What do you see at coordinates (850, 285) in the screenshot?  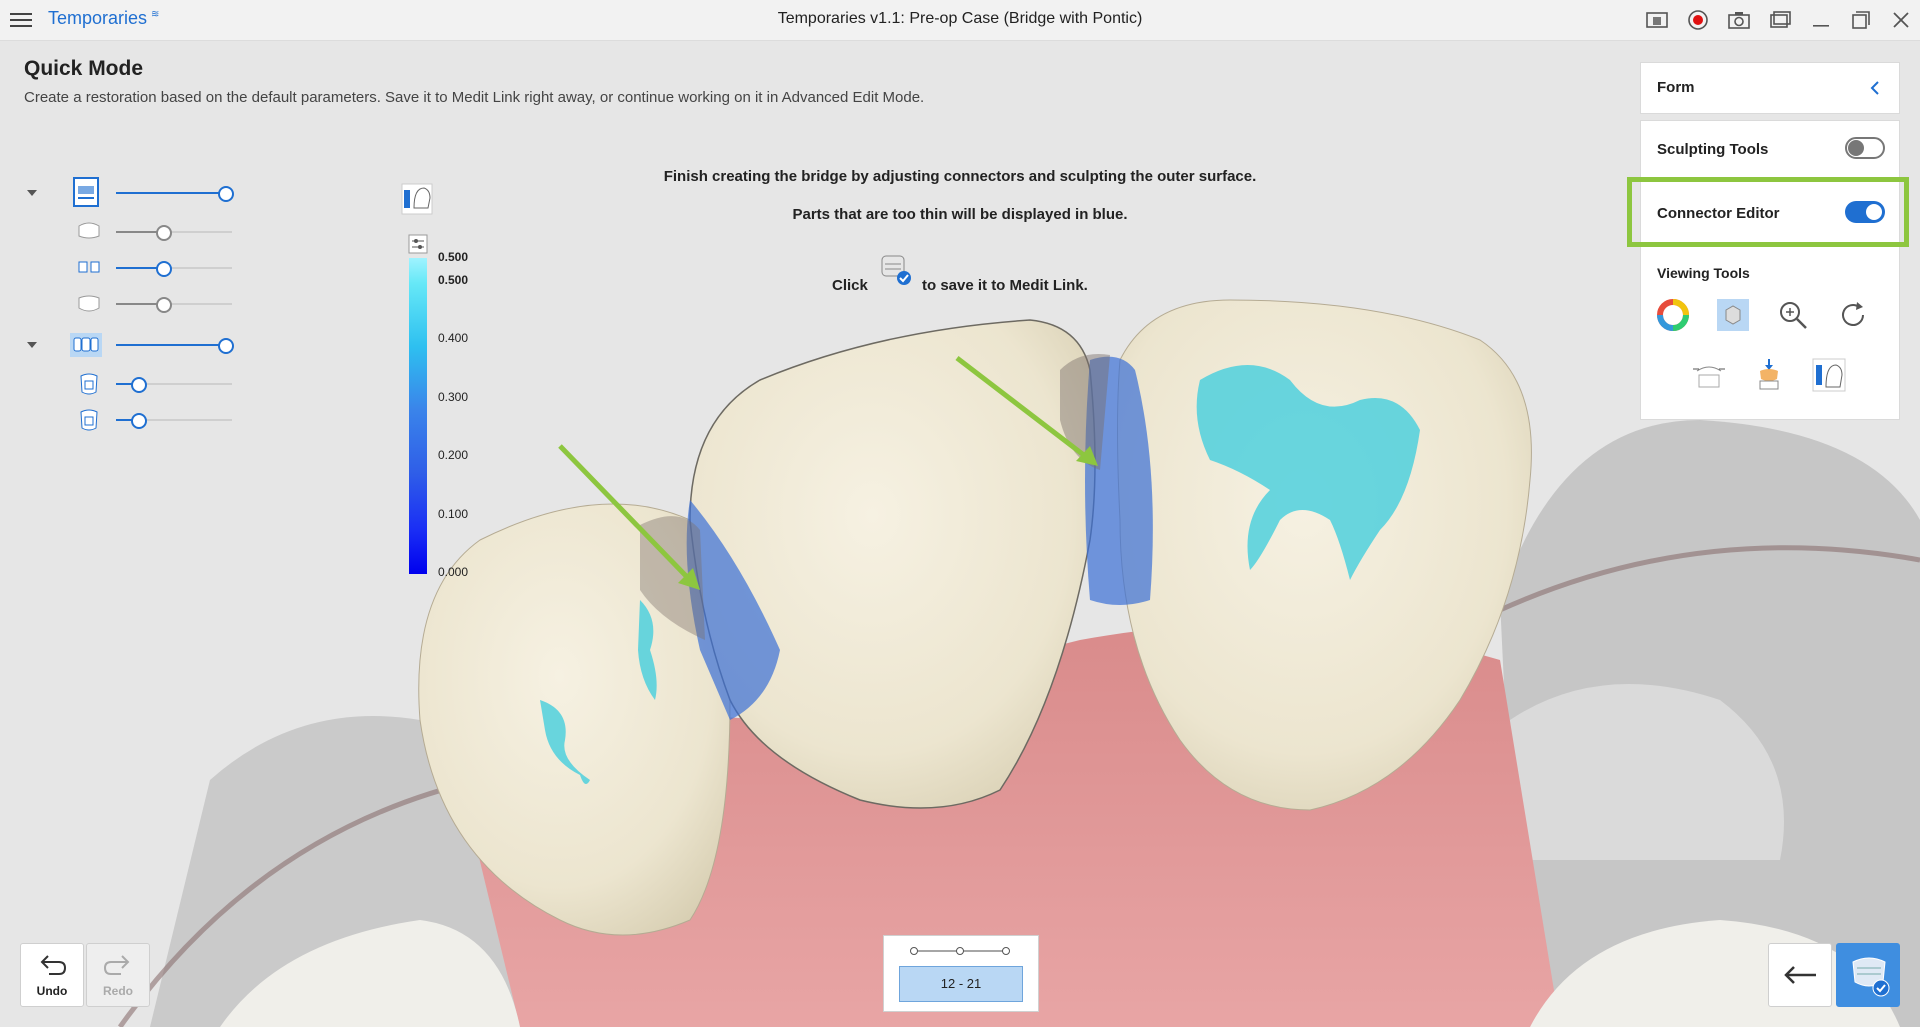 I see `instruction-click: Click` at bounding box center [850, 285].